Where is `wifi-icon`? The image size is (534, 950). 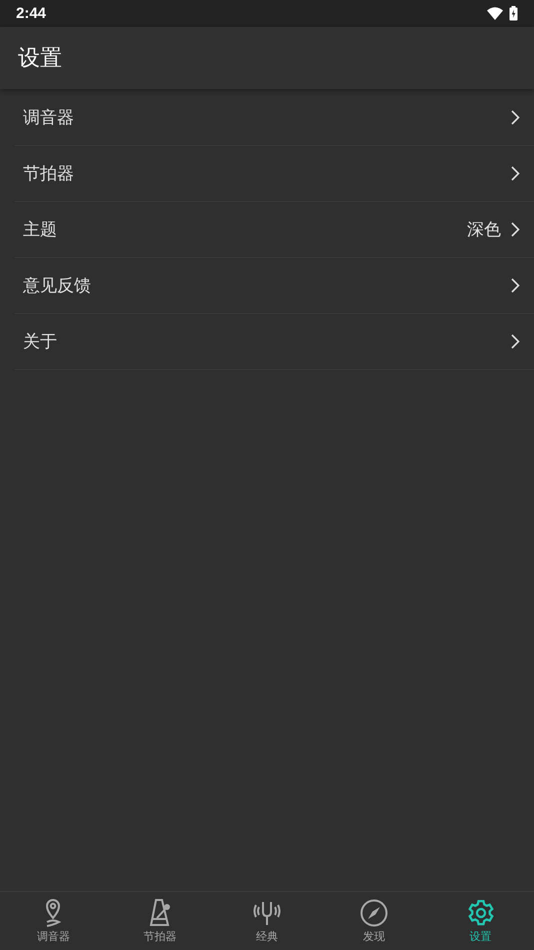 wifi-icon is located at coordinates (495, 13).